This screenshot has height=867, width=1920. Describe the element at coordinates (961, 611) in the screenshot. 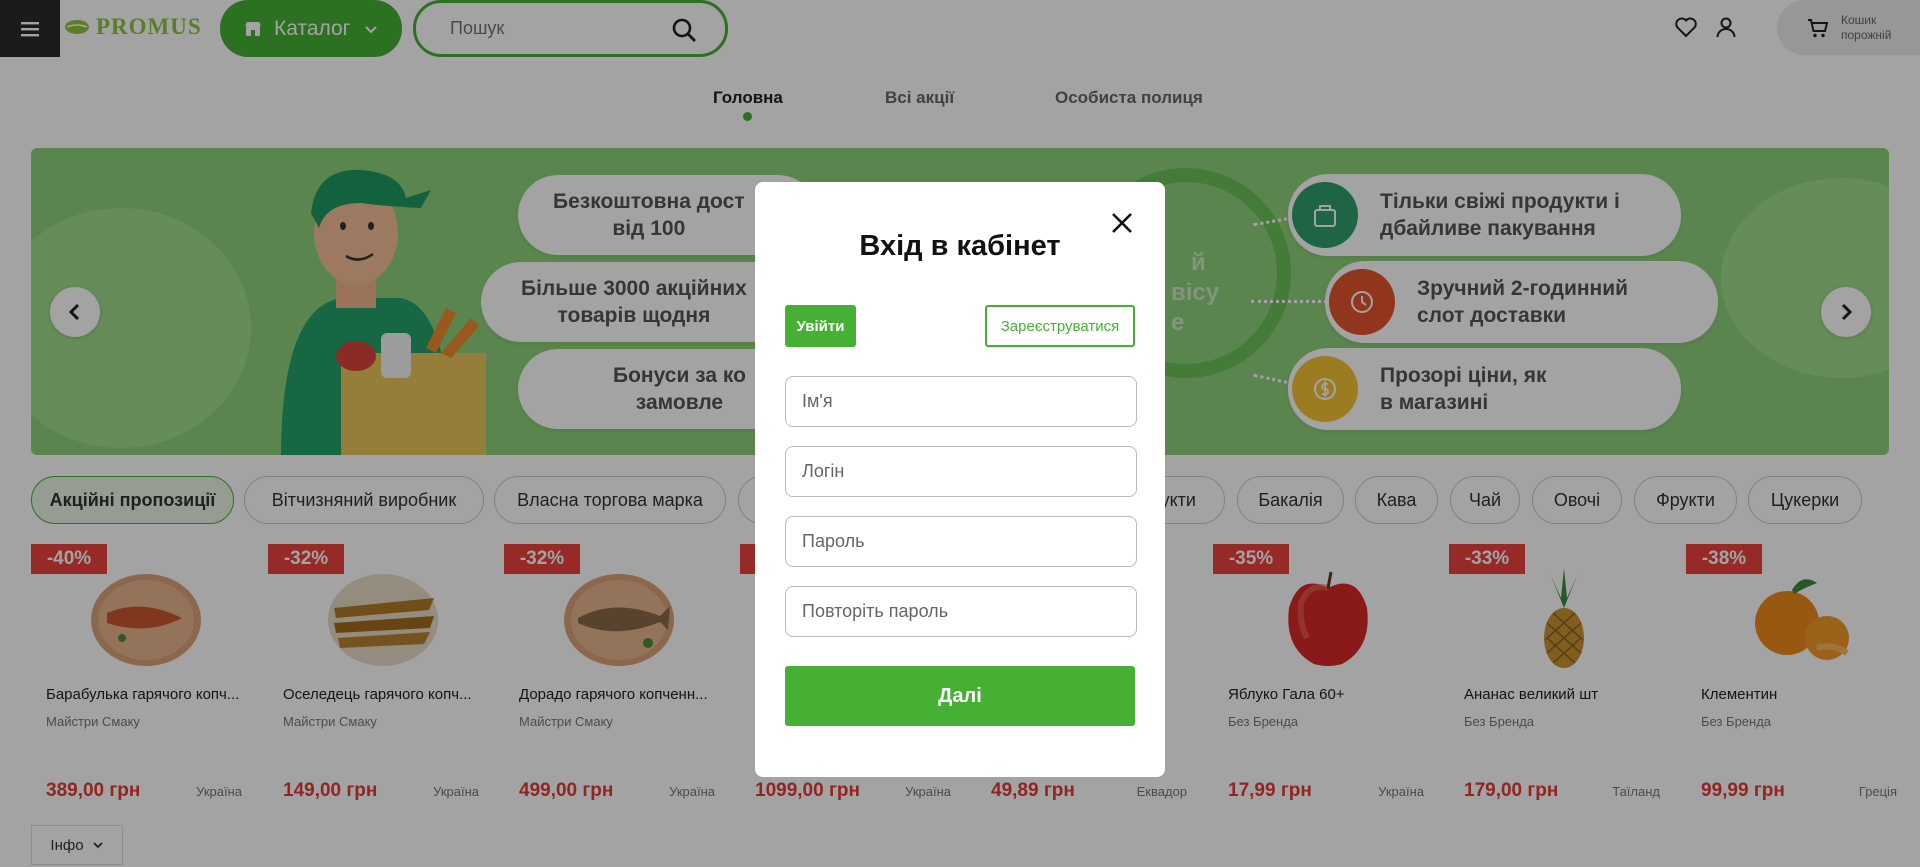

I see `repeat-password-field` at that location.